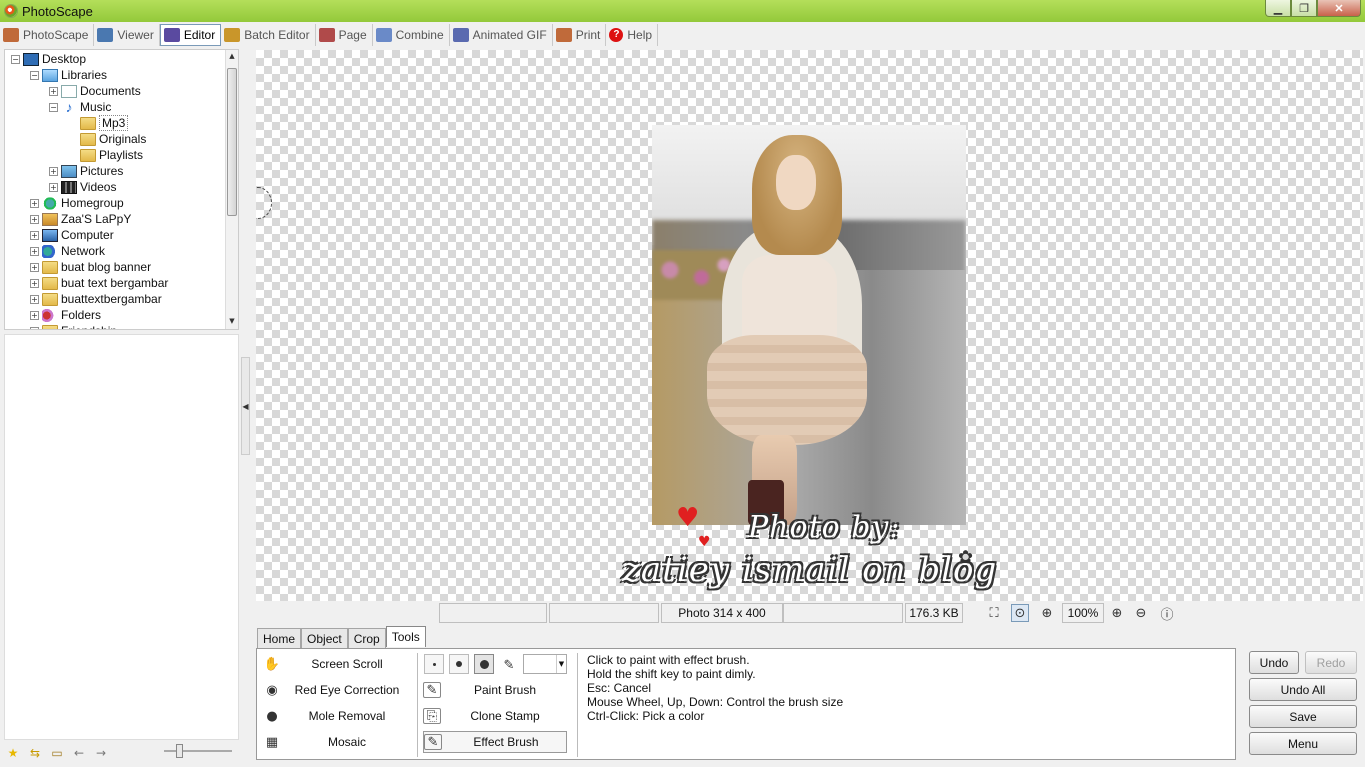  I want to click on tree-item-folders: + Folders, so click(65, 315).